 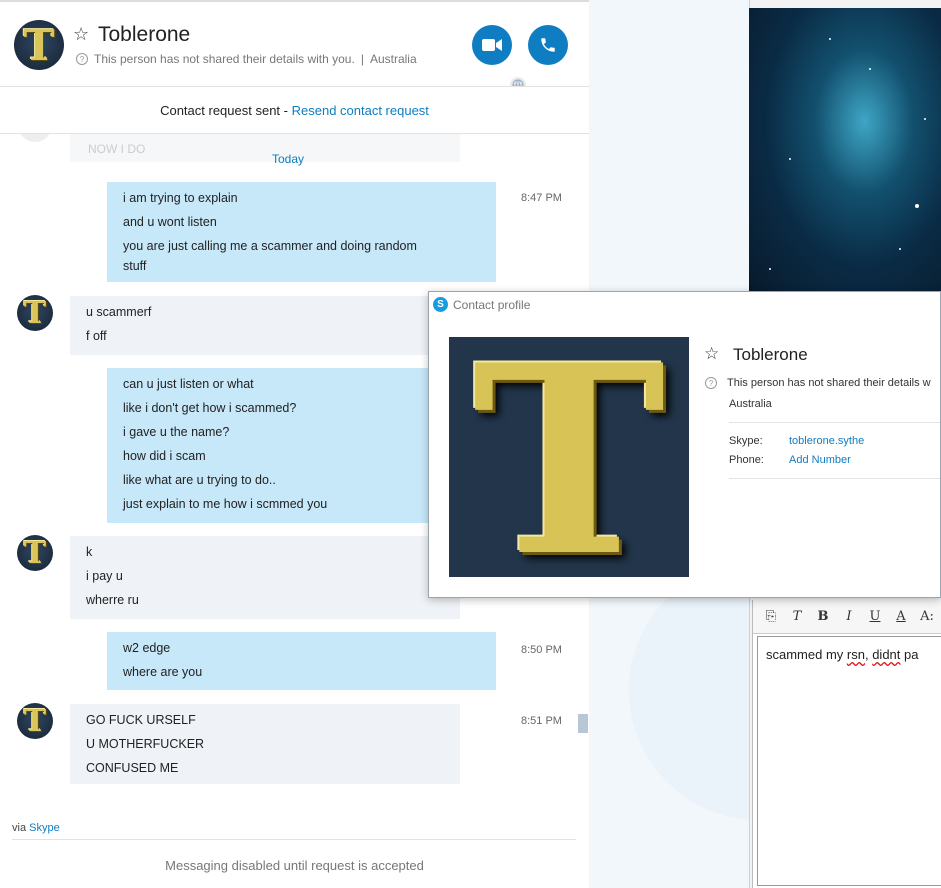 I want to click on editor-text-area: scammed my rsn, didnt pa, so click(x=849, y=761).